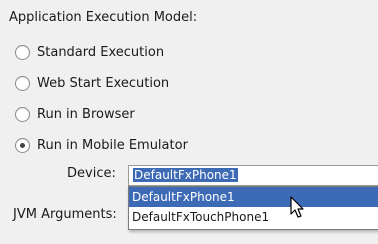 The width and height of the screenshot is (378, 244). What do you see at coordinates (253, 217) in the screenshot?
I see `dropdown-option-defaultfxtouchphone1: DefaultFxTouchPhone1` at bounding box center [253, 217].